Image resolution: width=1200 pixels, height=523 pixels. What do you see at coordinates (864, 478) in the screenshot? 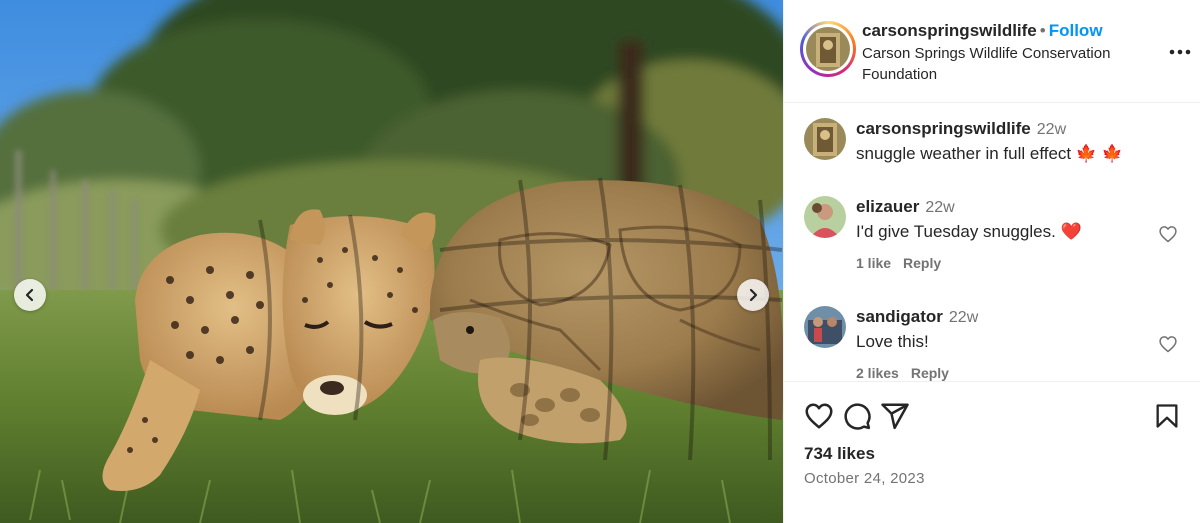
I see `post-date: October 24, 2023` at bounding box center [864, 478].